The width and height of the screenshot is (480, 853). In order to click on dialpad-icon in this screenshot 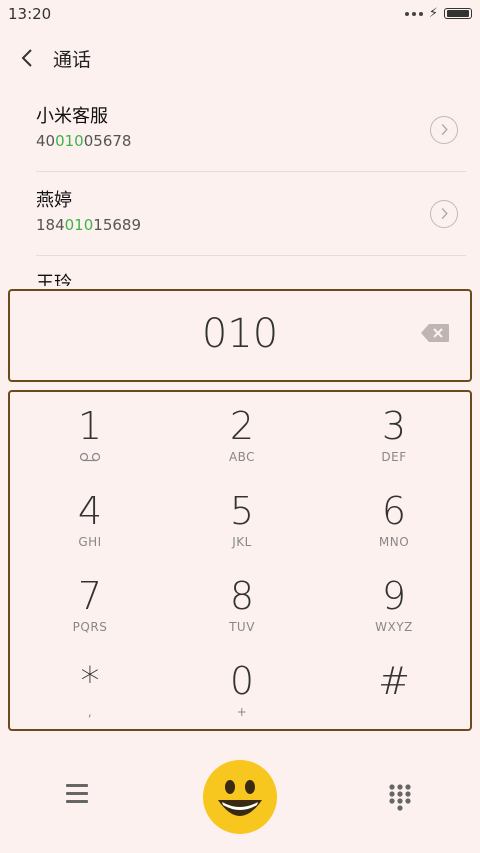, I will do `click(400, 797)`.